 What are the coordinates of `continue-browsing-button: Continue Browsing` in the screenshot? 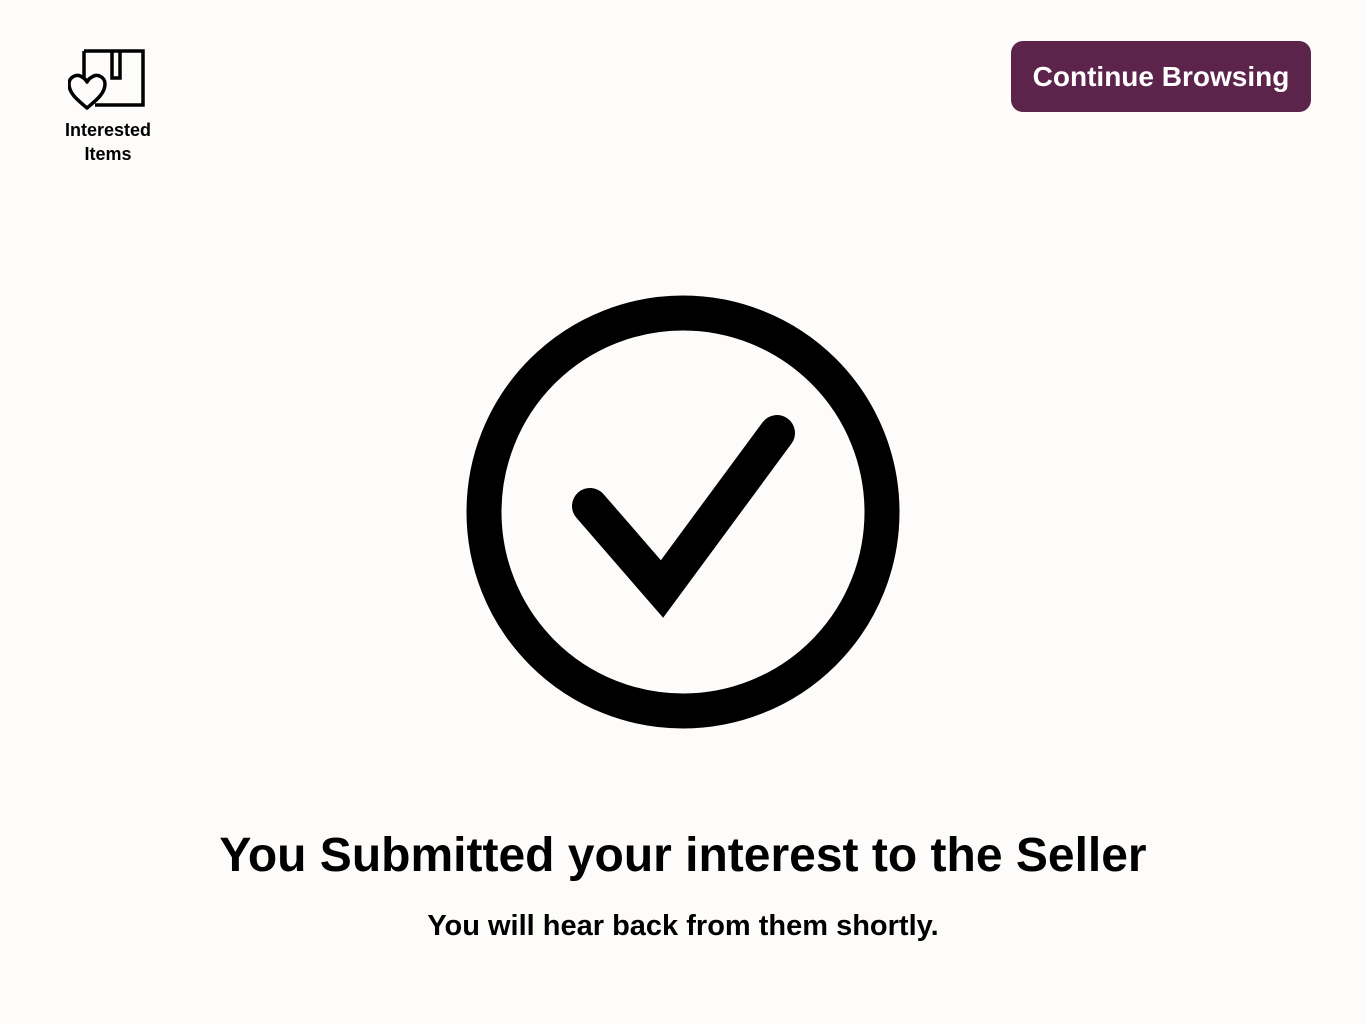 It's located at (1161, 76).